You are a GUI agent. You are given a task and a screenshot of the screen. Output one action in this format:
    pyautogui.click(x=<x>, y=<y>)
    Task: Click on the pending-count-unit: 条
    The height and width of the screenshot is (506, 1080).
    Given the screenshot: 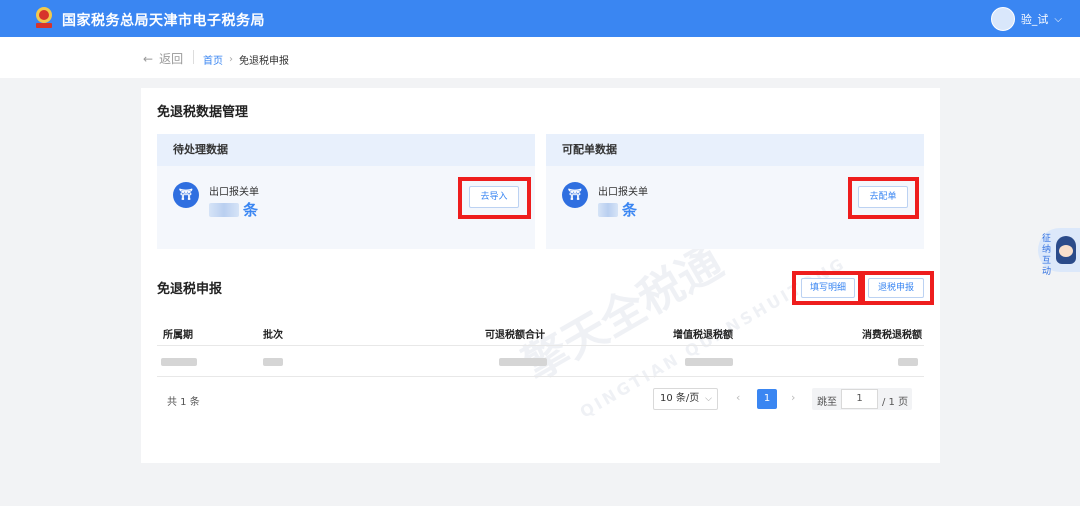 What is the action you would take?
    pyautogui.click(x=251, y=210)
    